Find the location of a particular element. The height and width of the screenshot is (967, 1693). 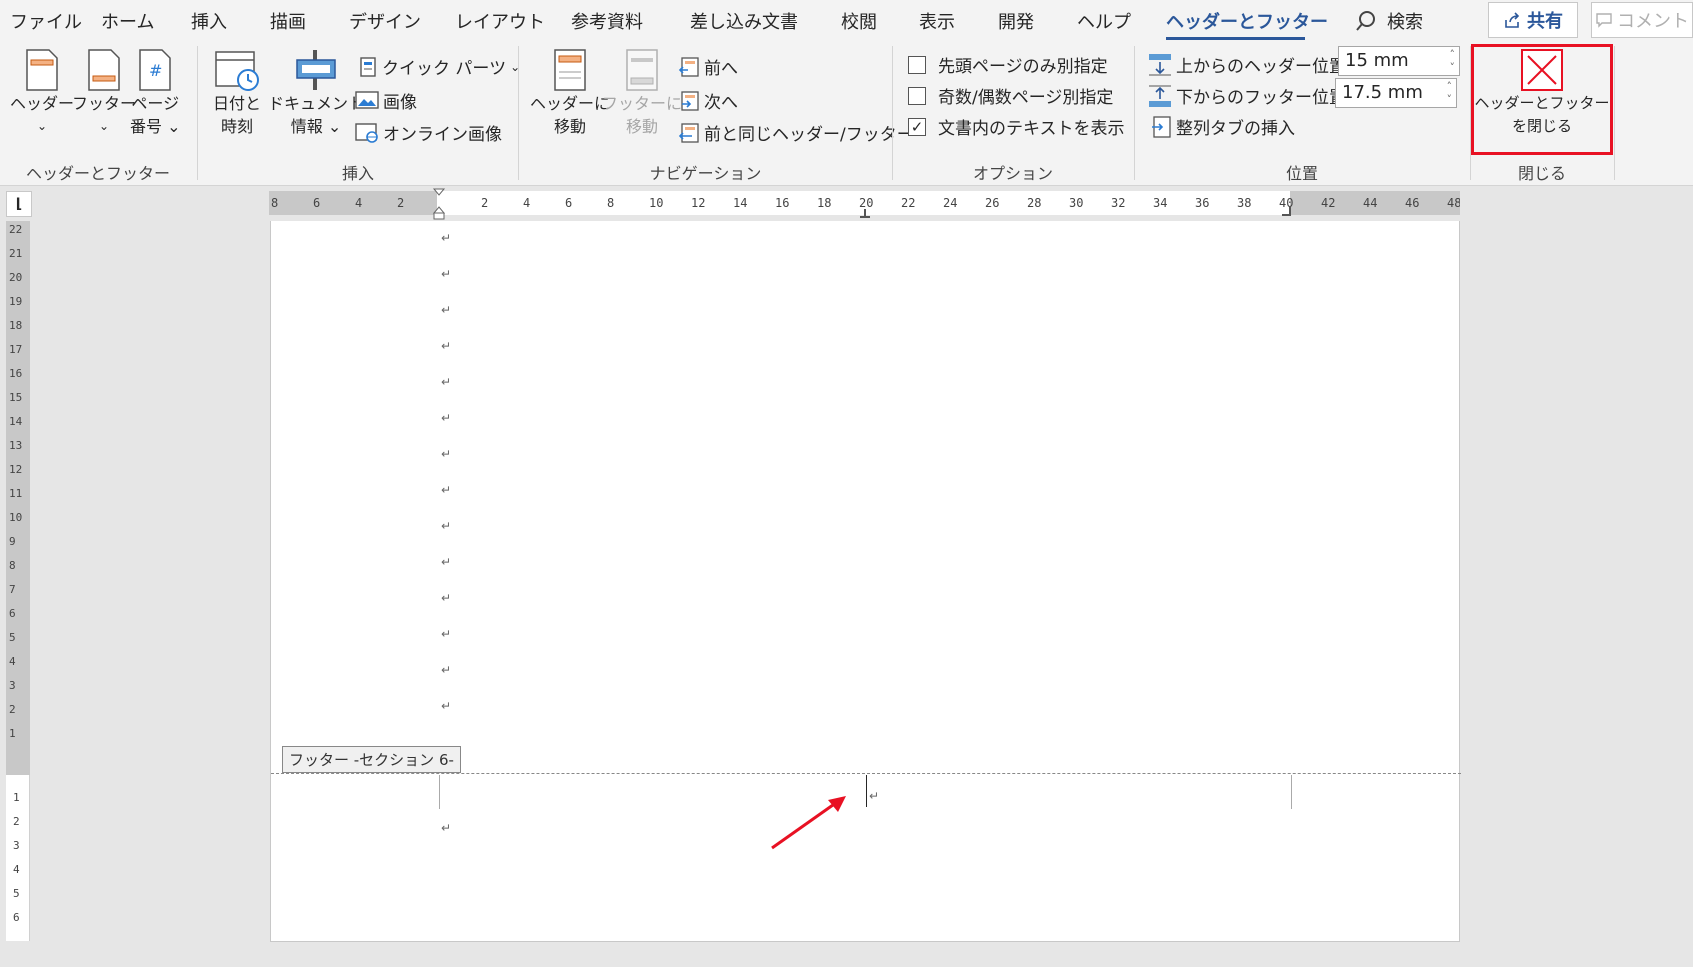

image-button: 画像 is located at coordinates (386, 100).